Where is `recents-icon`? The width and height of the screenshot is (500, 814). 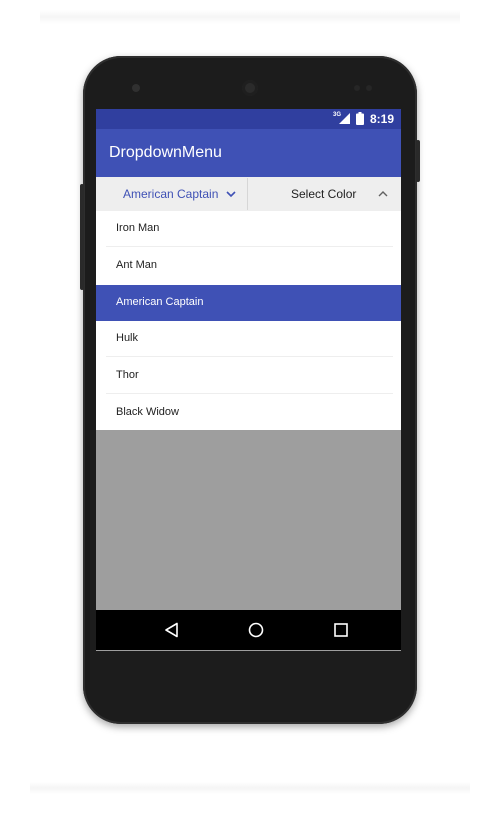 recents-icon is located at coordinates (341, 630).